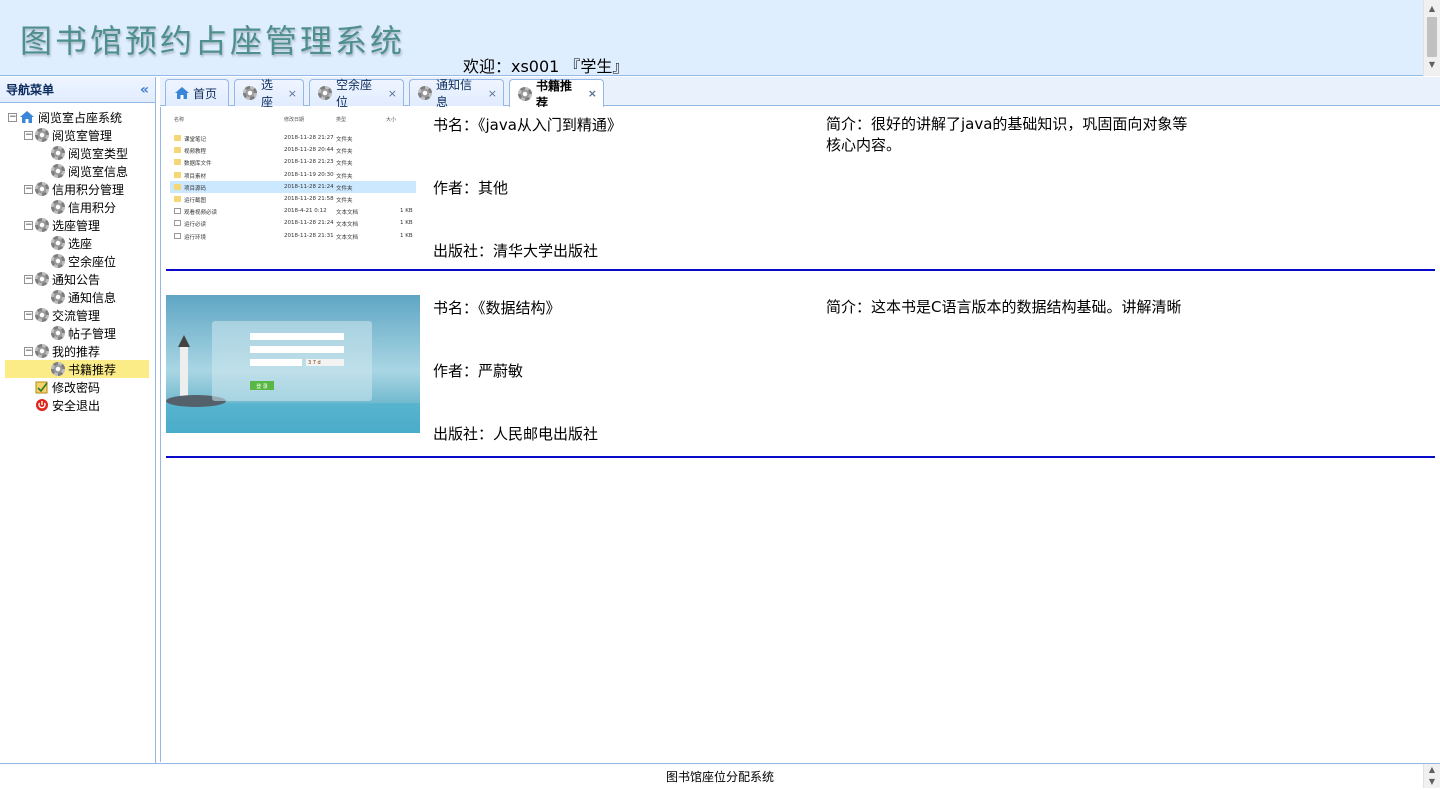 The image size is (1440, 790). I want to click on tree-group: − 通知公告, so click(77, 279).